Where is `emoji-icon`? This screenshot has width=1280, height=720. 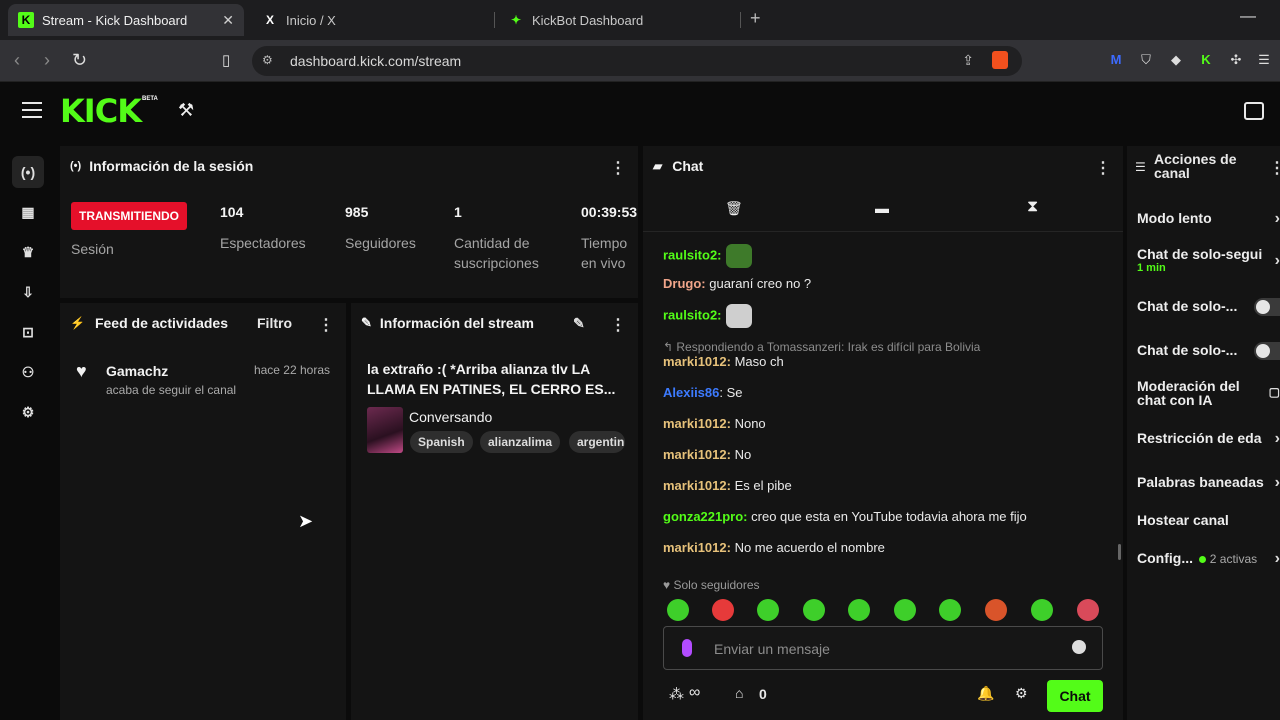 emoji-icon is located at coordinates (1079, 647).